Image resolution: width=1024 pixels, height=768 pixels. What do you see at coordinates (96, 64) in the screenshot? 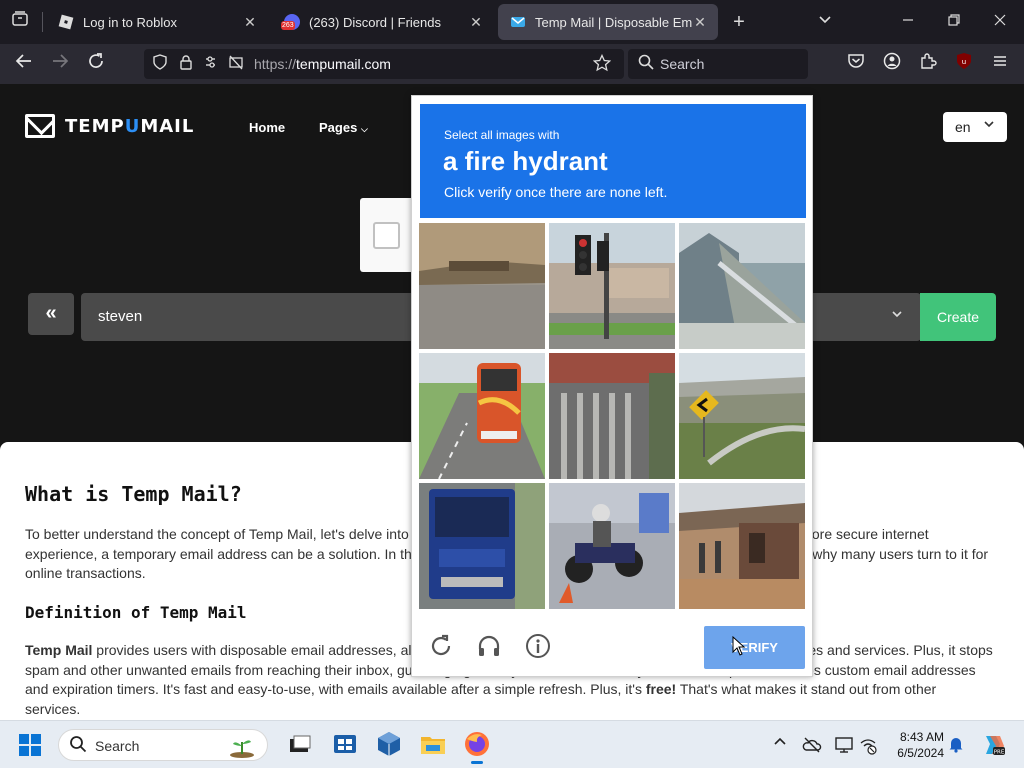
I see `reload-button` at bounding box center [96, 64].